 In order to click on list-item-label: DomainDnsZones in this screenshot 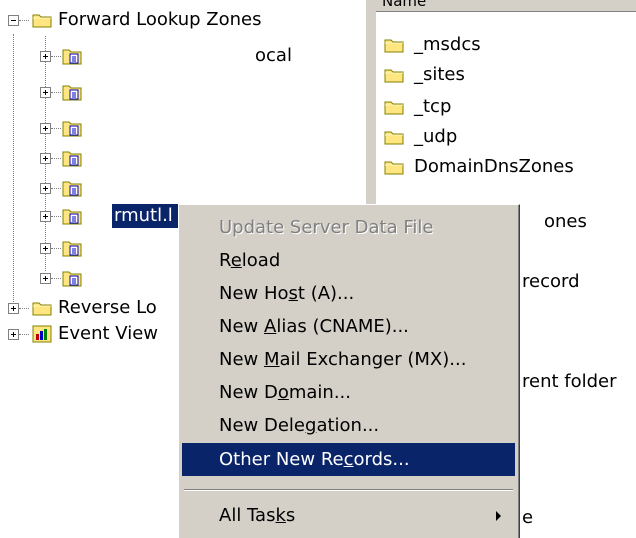, I will do `click(494, 166)`.